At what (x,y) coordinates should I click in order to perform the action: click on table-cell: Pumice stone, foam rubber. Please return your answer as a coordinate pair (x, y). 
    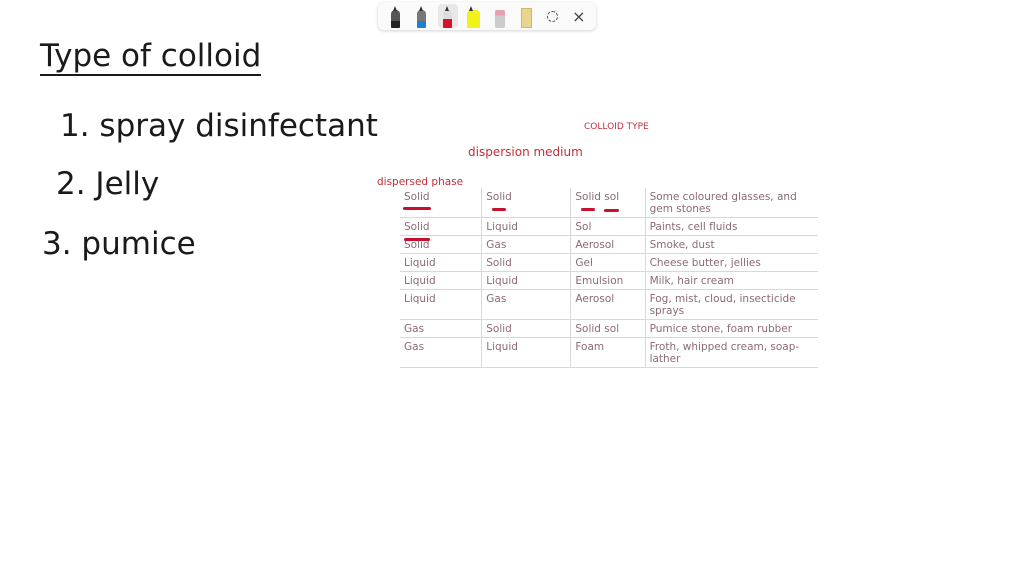
    Looking at the image, I should click on (731, 328).